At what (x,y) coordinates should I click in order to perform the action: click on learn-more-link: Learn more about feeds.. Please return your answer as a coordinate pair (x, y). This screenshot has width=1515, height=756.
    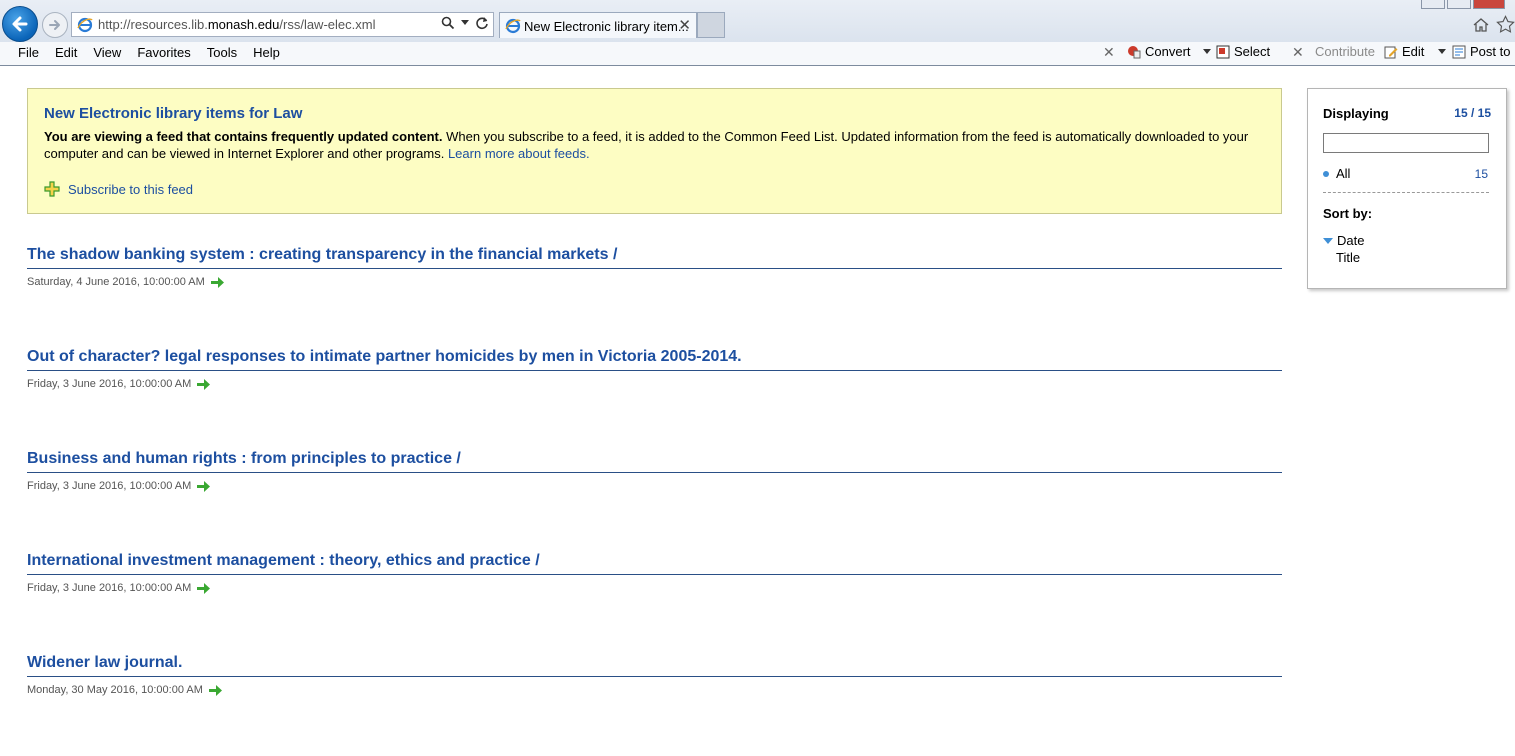
    Looking at the image, I should click on (519, 153).